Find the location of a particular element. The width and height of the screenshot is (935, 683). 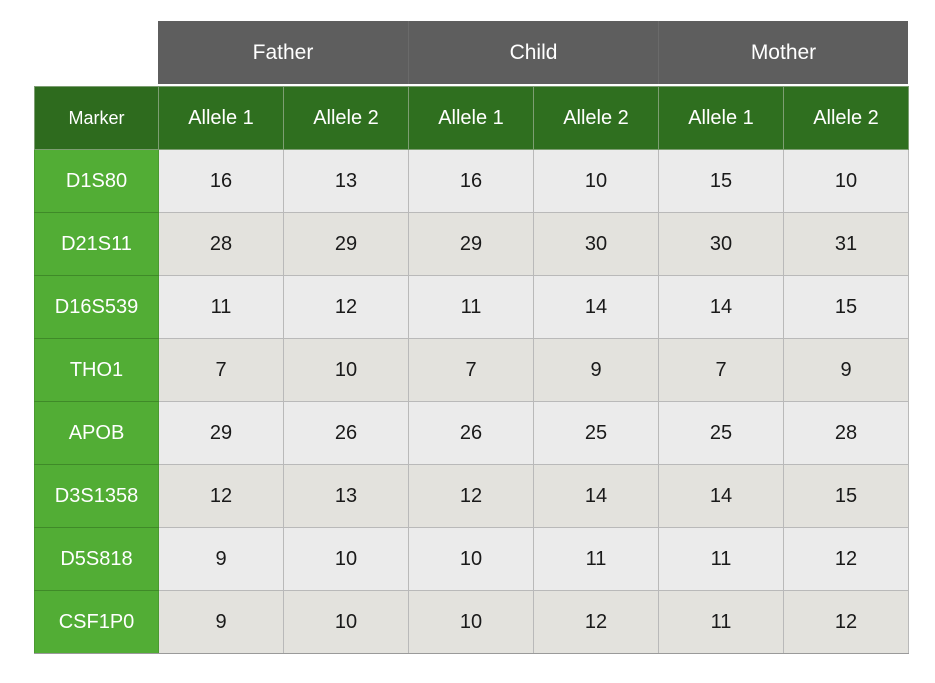

father-allele-2-cell: 26 is located at coordinates (346, 433).